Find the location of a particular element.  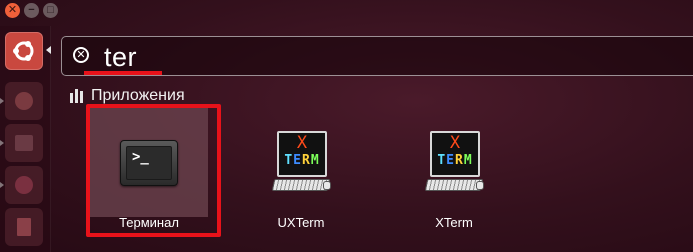

window-controls: ✕ − □ is located at coordinates (31, 10).